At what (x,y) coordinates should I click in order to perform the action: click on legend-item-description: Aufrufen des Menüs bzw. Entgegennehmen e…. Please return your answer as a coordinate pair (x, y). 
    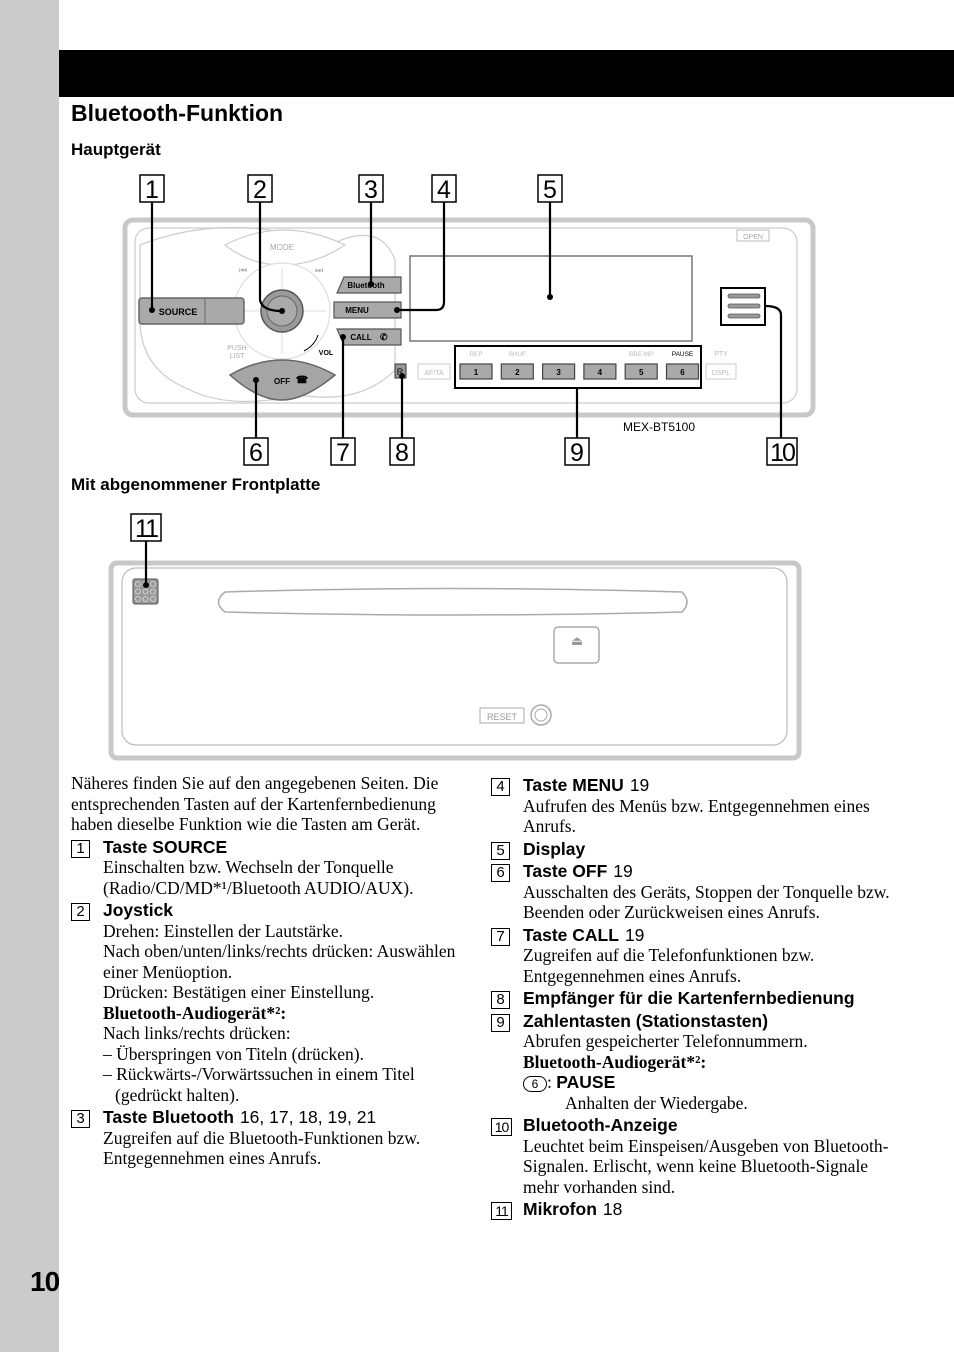
    Looking at the image, I should click on (696, 816).